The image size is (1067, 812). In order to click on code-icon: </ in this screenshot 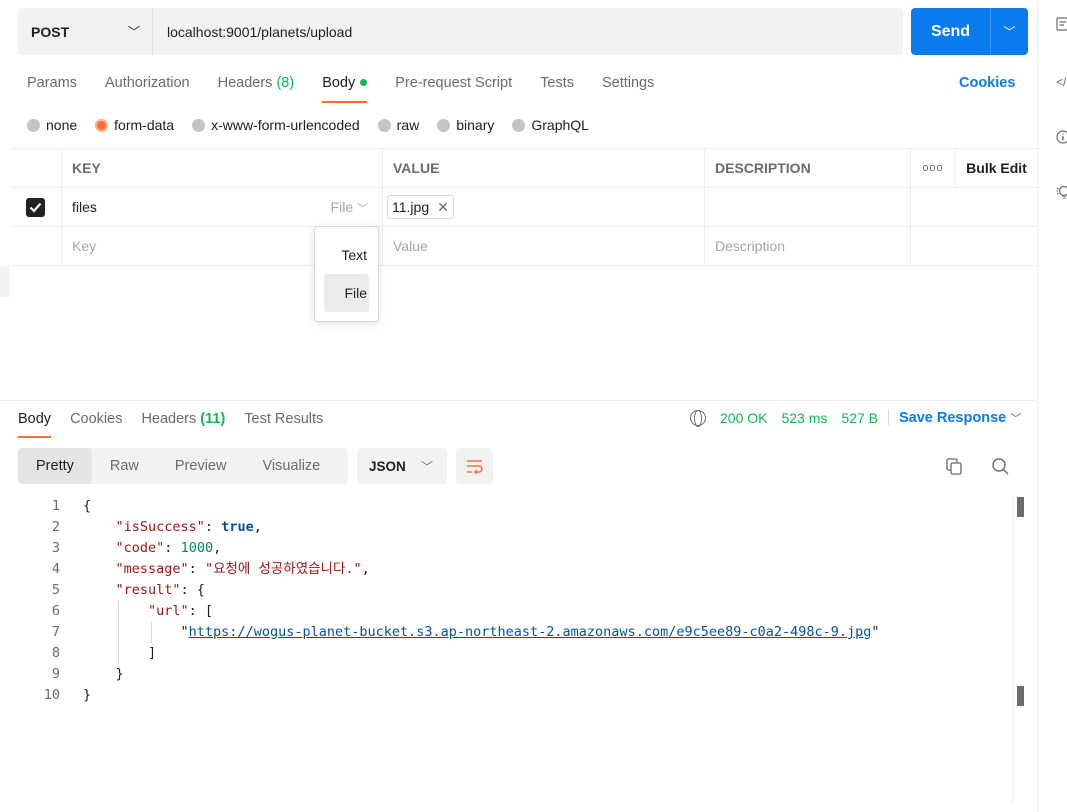, I will do `click(1061, 82)`.